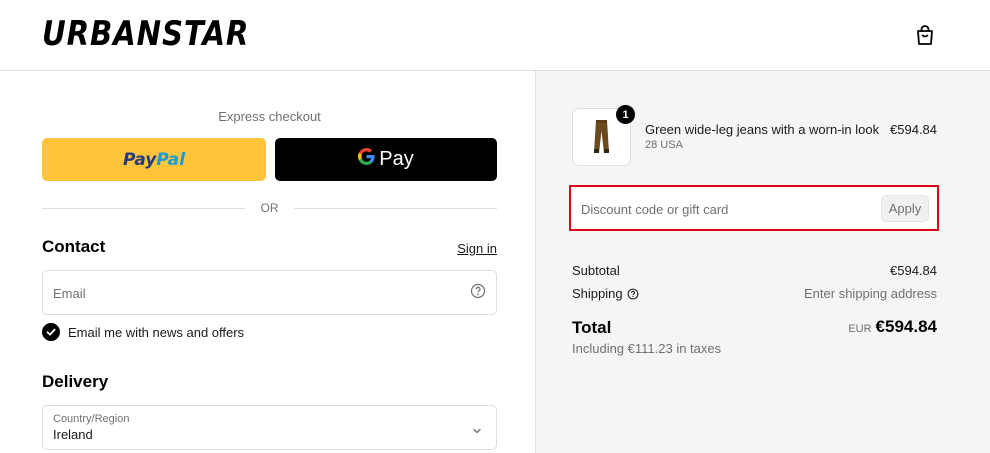 The image size is (990, 453). What do you see at coordinates (156, 332) in the screenshot?
I see `newsletter-label: Email me with news and offers` at bounding box center [156, 332].